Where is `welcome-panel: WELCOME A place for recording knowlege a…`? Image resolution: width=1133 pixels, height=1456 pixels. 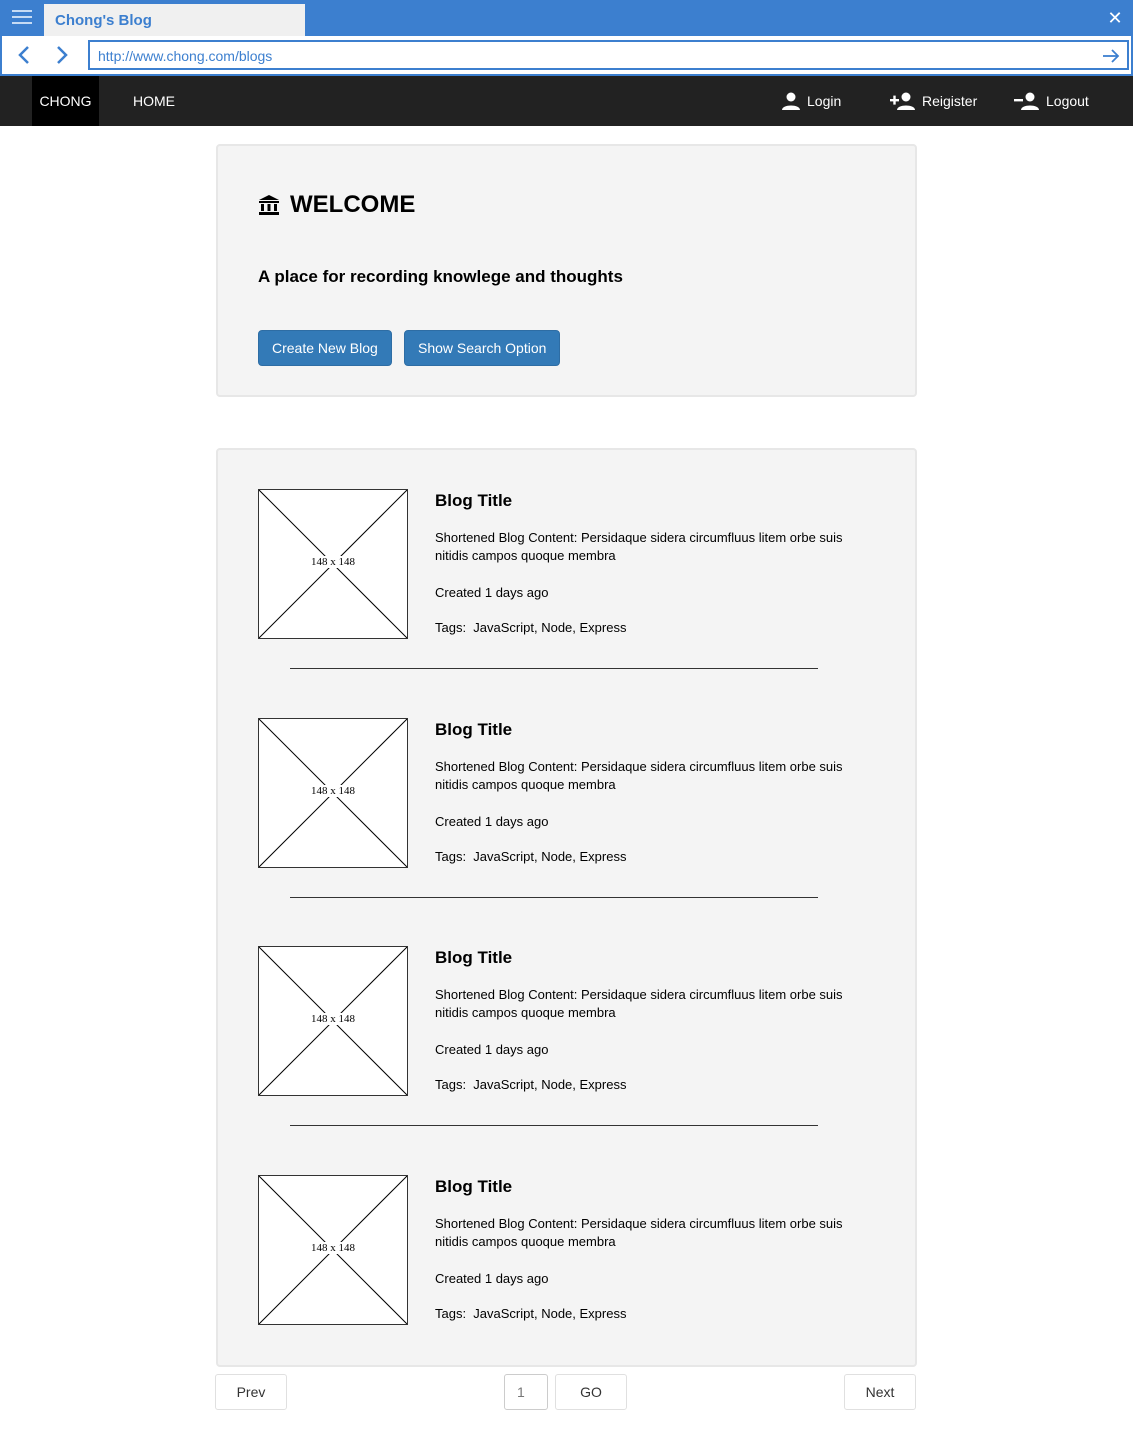 welcome-panel: WELCOME A place for recording knowlege a… is located at coordinates (566, 270).